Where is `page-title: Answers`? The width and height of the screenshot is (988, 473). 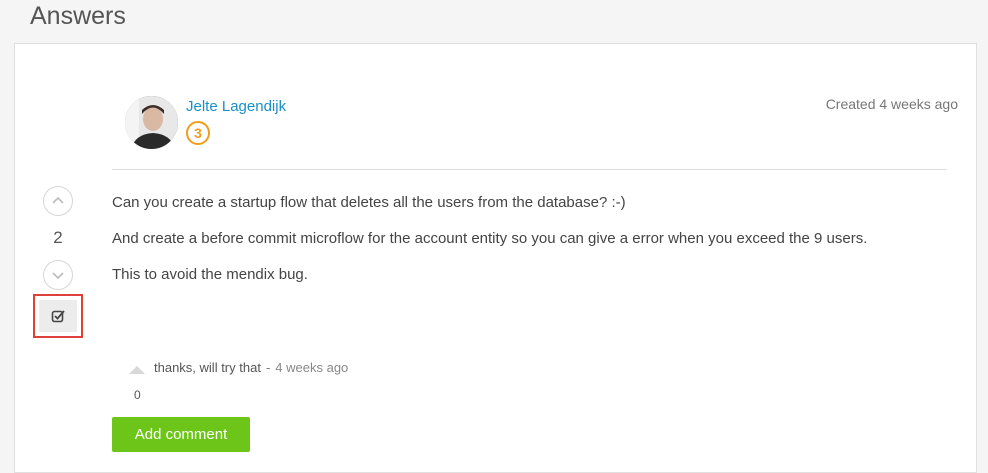
page-title: Answers is located at coordinates (78, 16).